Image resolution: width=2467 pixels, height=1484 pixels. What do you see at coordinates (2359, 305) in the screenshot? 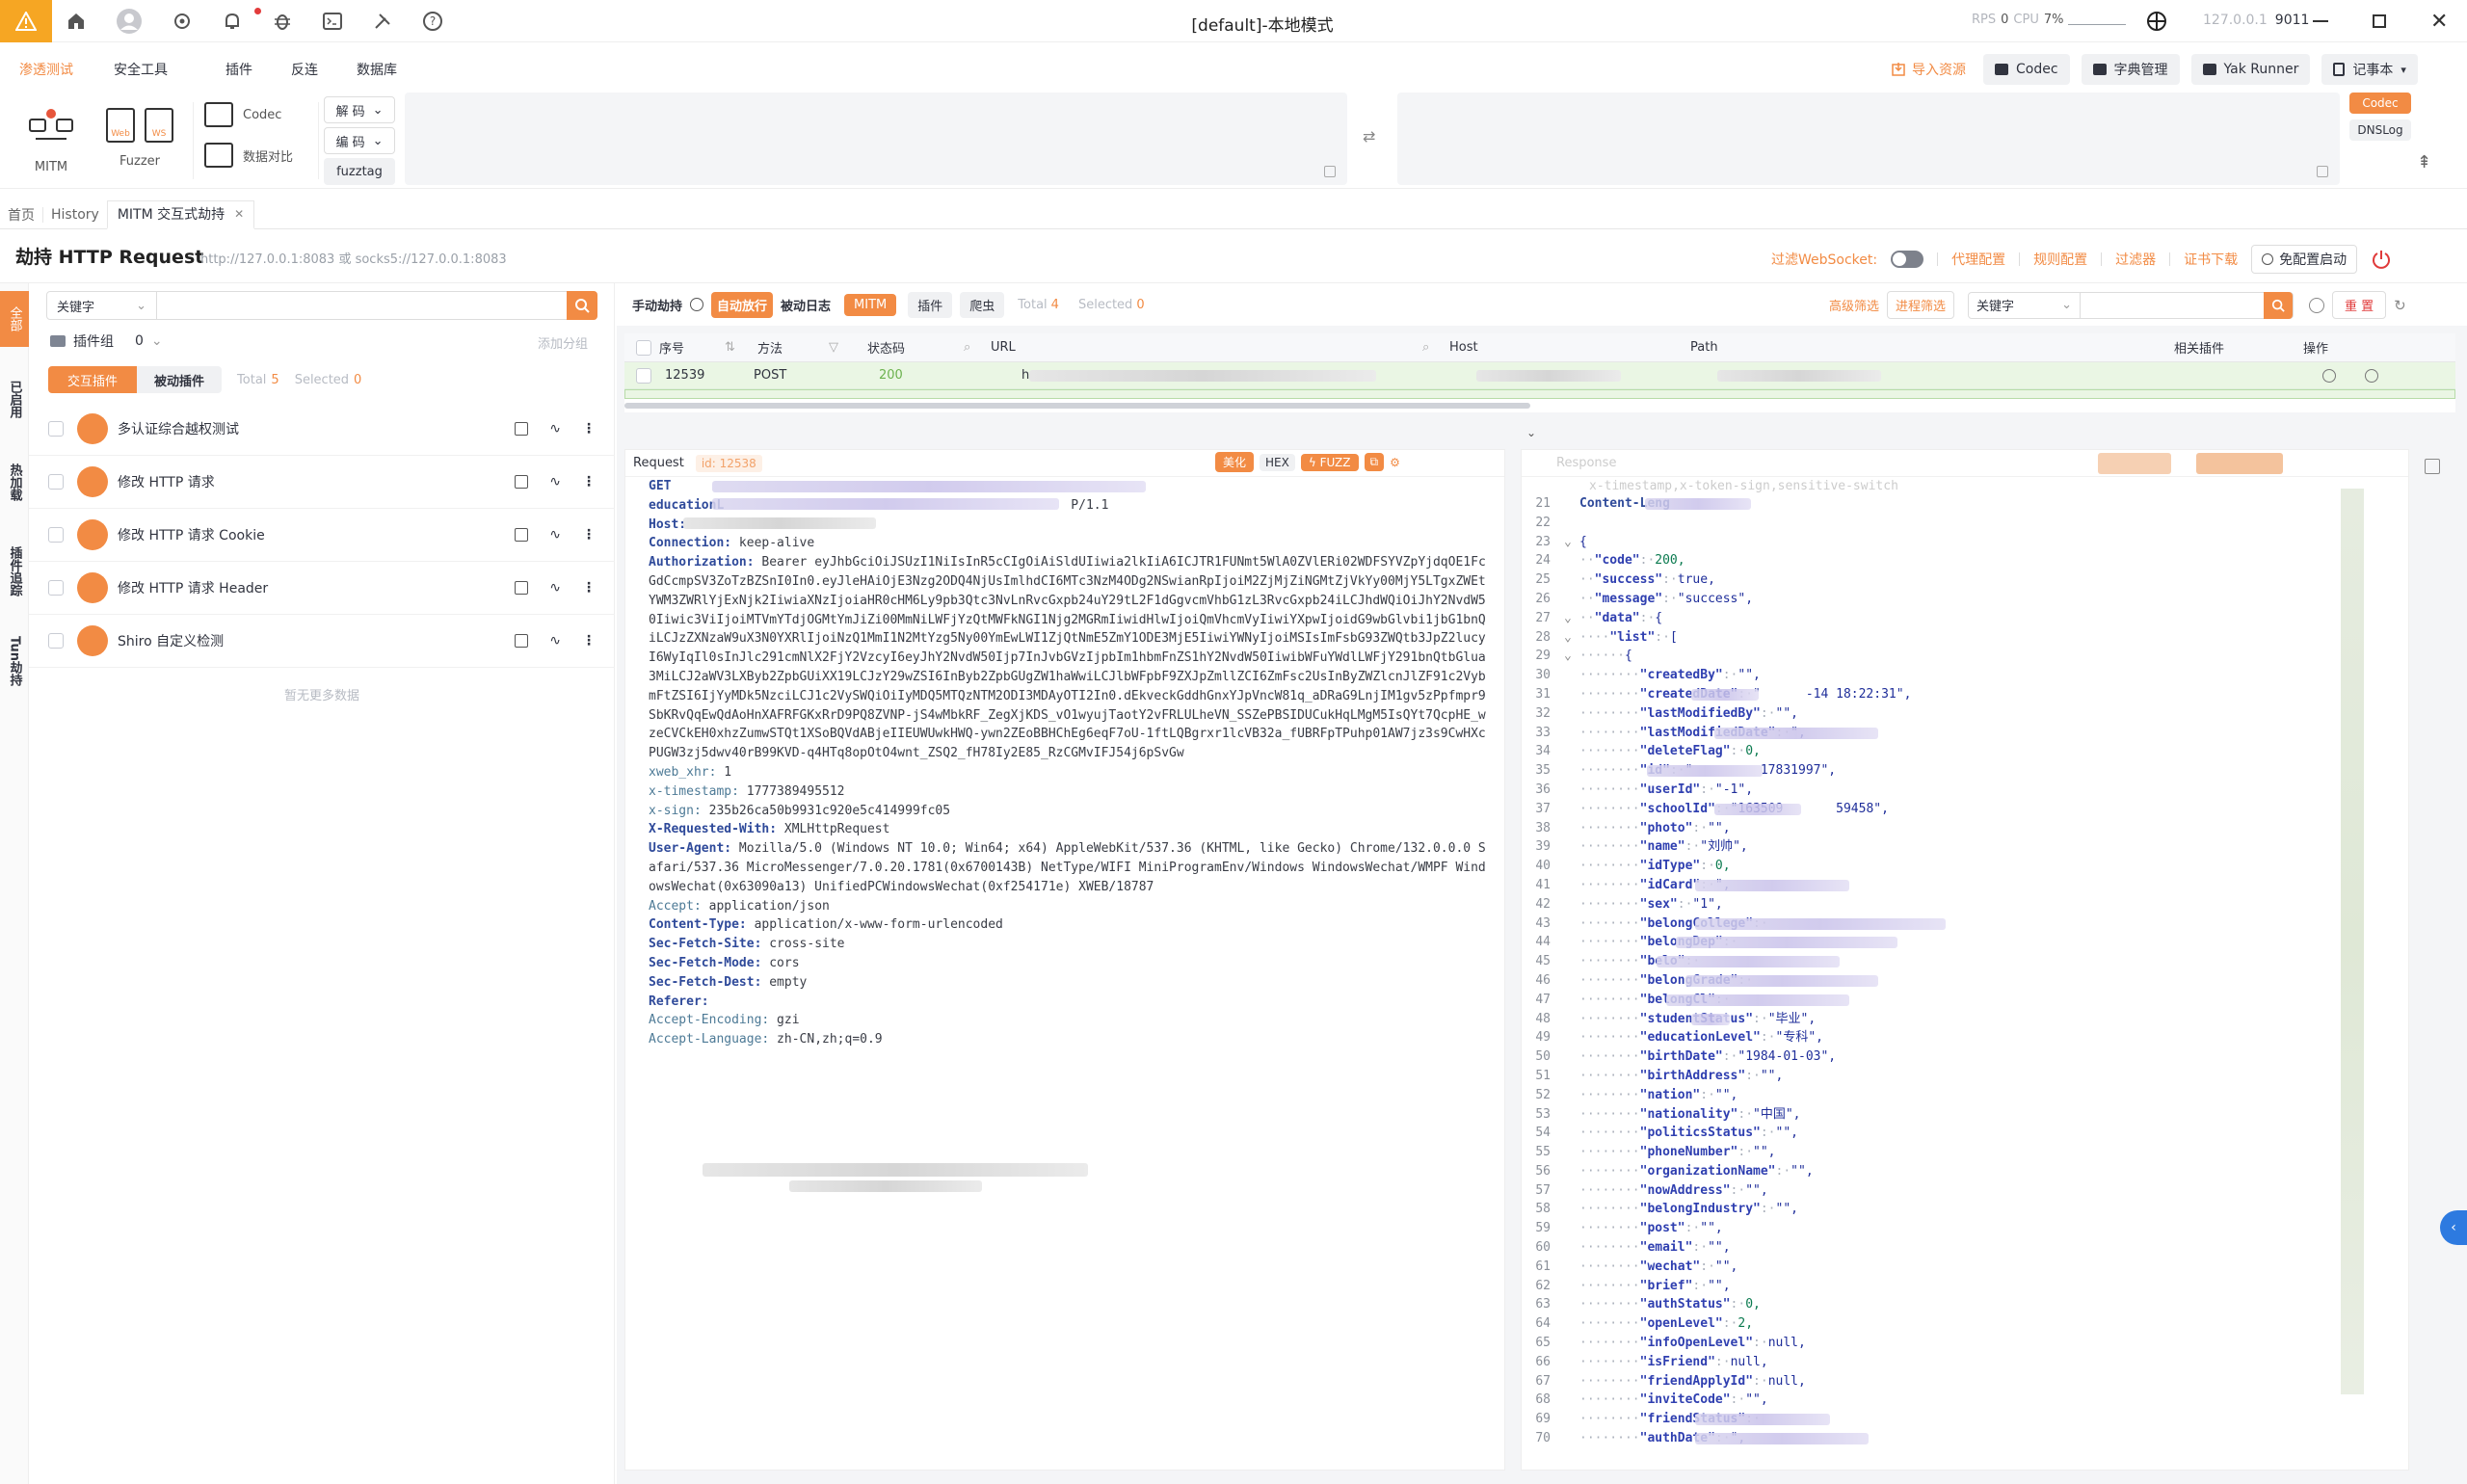
I see `reset-button: 重 置` at bounding box center [2359, 305].